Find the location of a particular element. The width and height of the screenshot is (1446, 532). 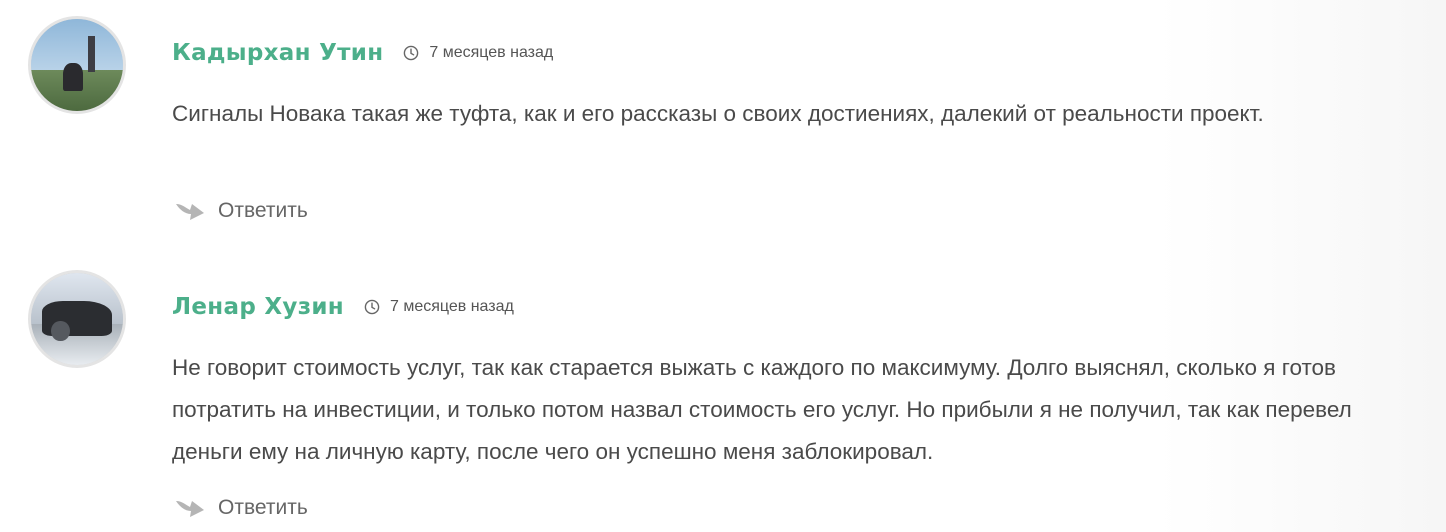

author-name: Ленар Хузин is located at coordinates (258, 307).